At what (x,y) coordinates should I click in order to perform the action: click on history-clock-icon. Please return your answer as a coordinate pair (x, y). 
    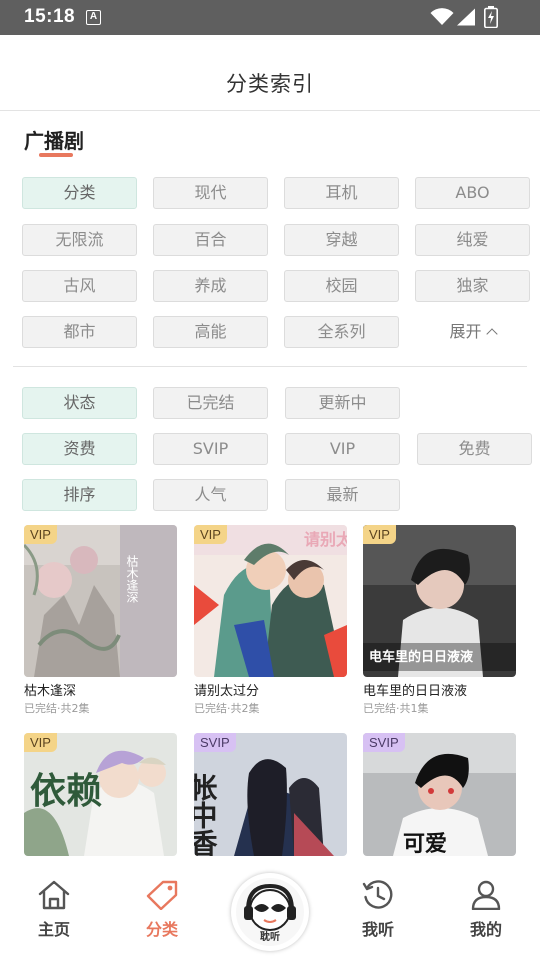
    Looking at the image, I should click on (377, 894).